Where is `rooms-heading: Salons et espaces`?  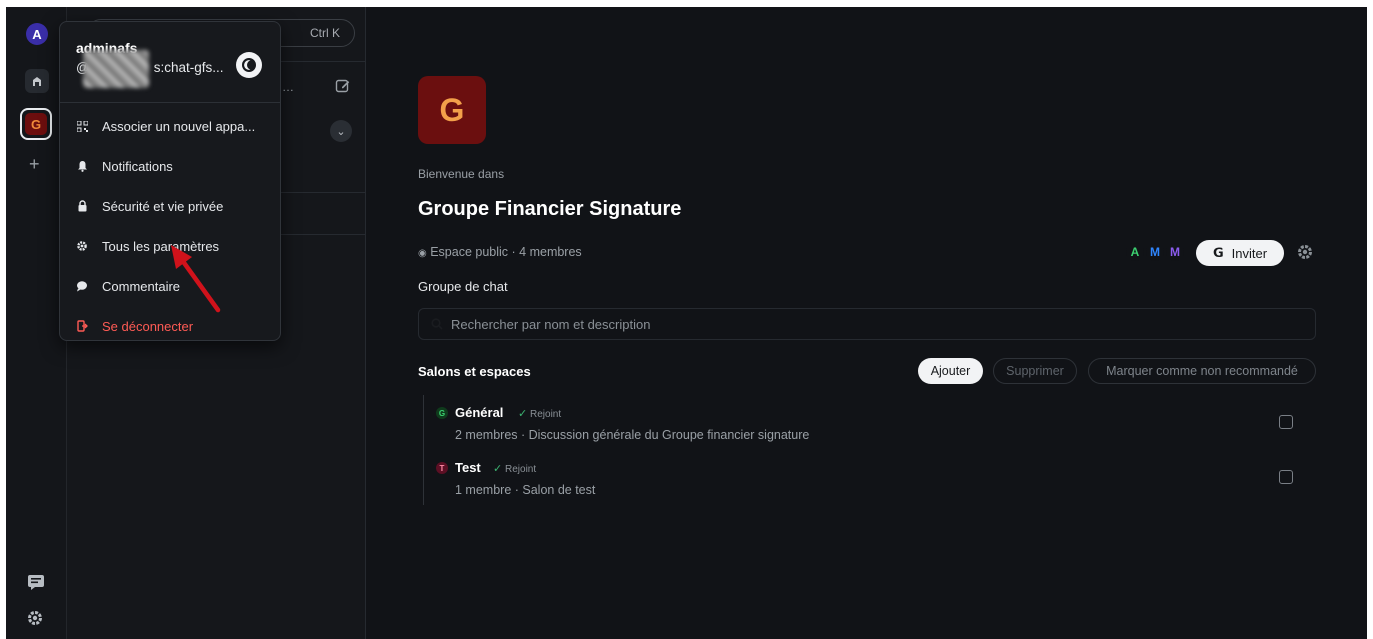 rooms-heading: Salons et espaces is located at coordinates (474, 371).